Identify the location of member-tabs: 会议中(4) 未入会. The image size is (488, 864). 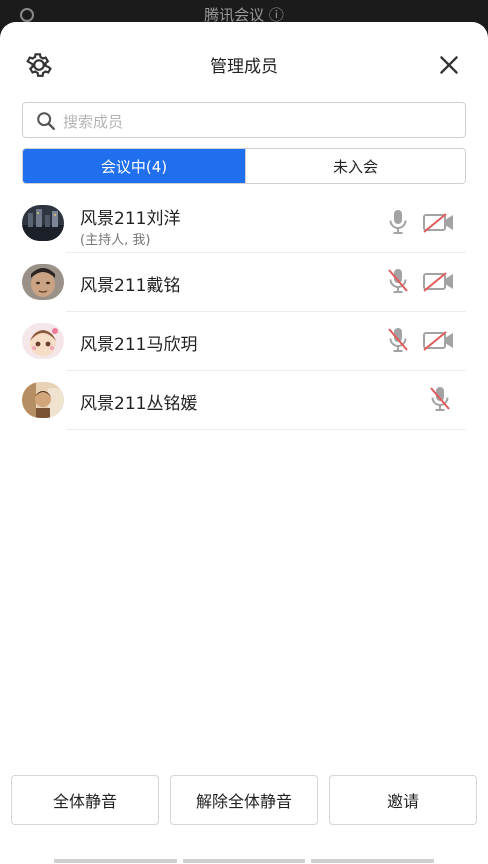
(244, 166).